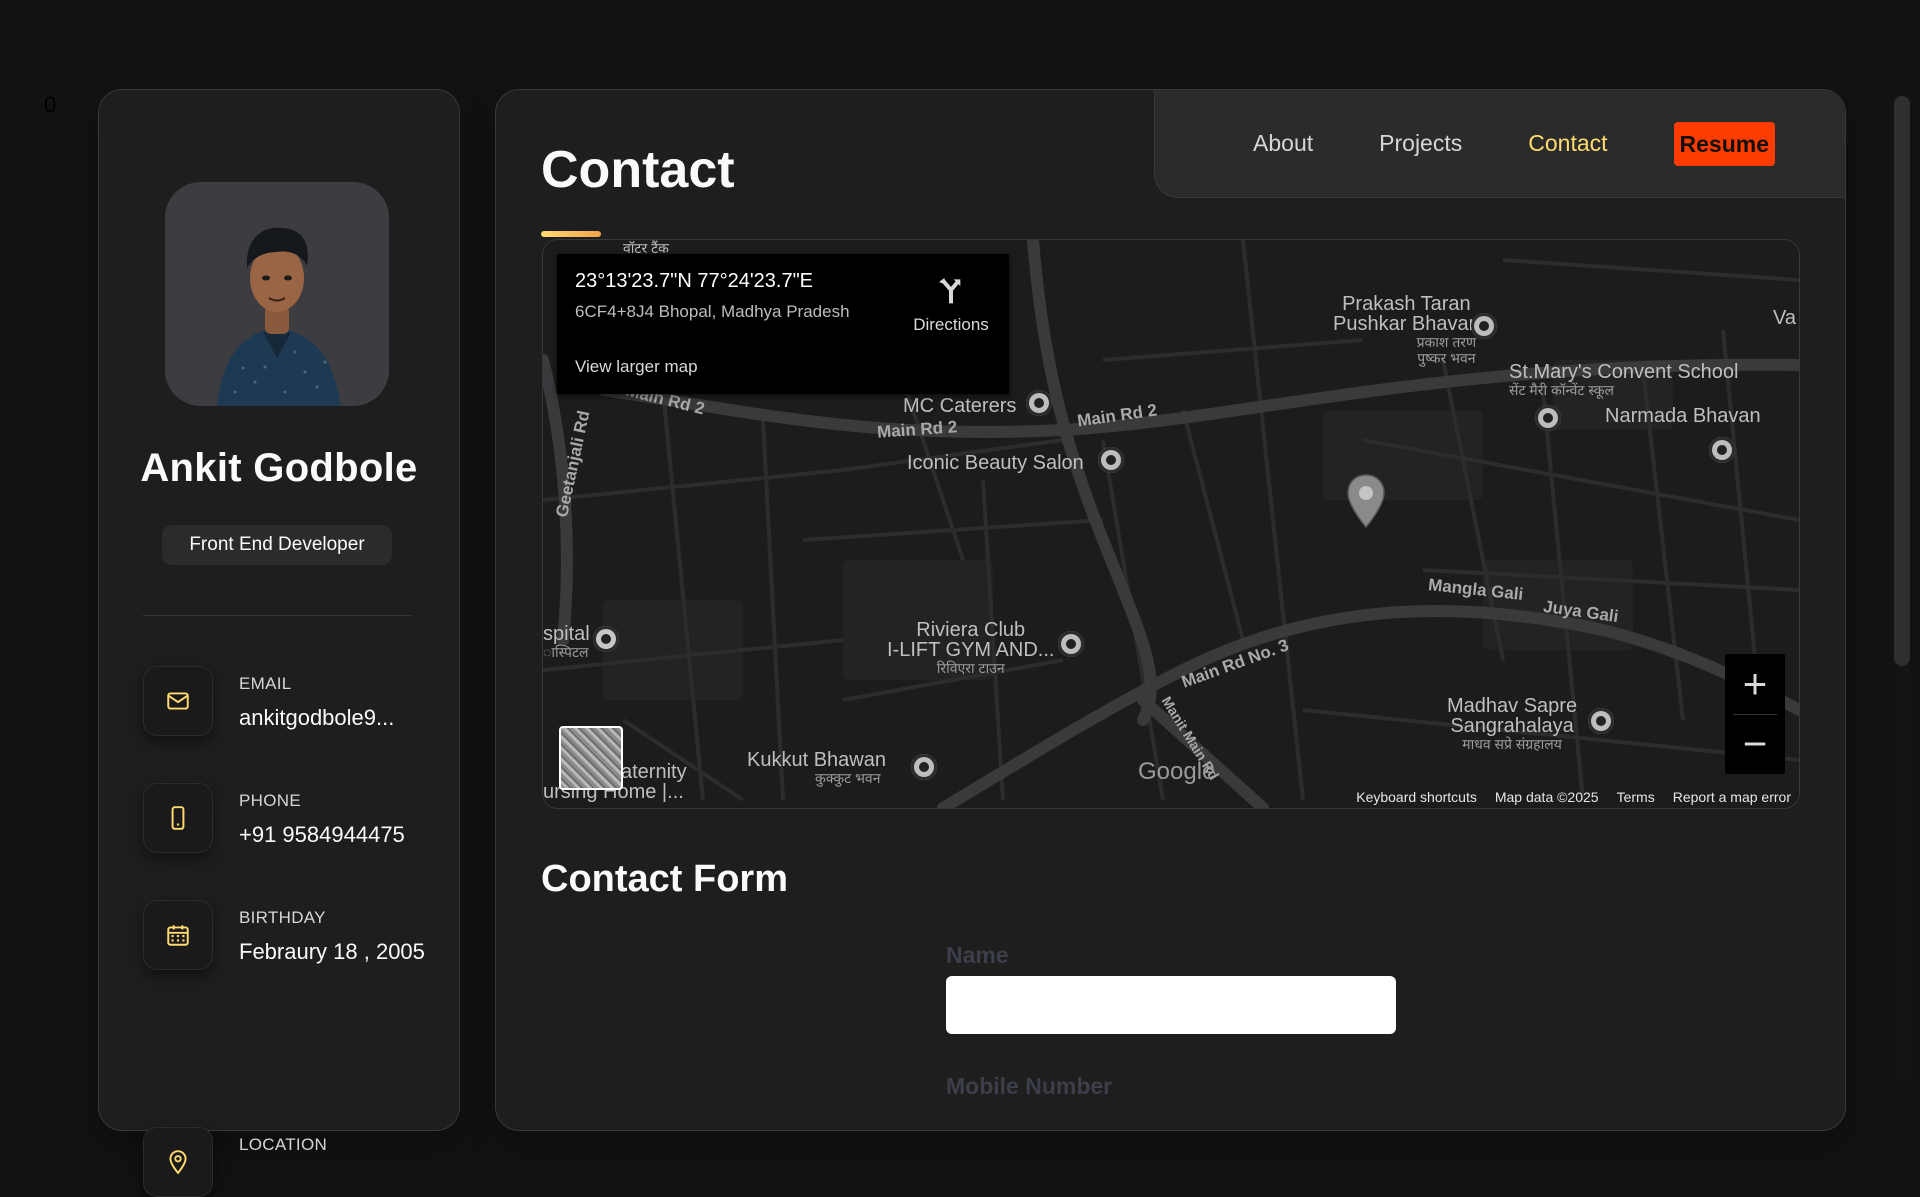  I want to click on corner-counter: 0, so click(50, 104).